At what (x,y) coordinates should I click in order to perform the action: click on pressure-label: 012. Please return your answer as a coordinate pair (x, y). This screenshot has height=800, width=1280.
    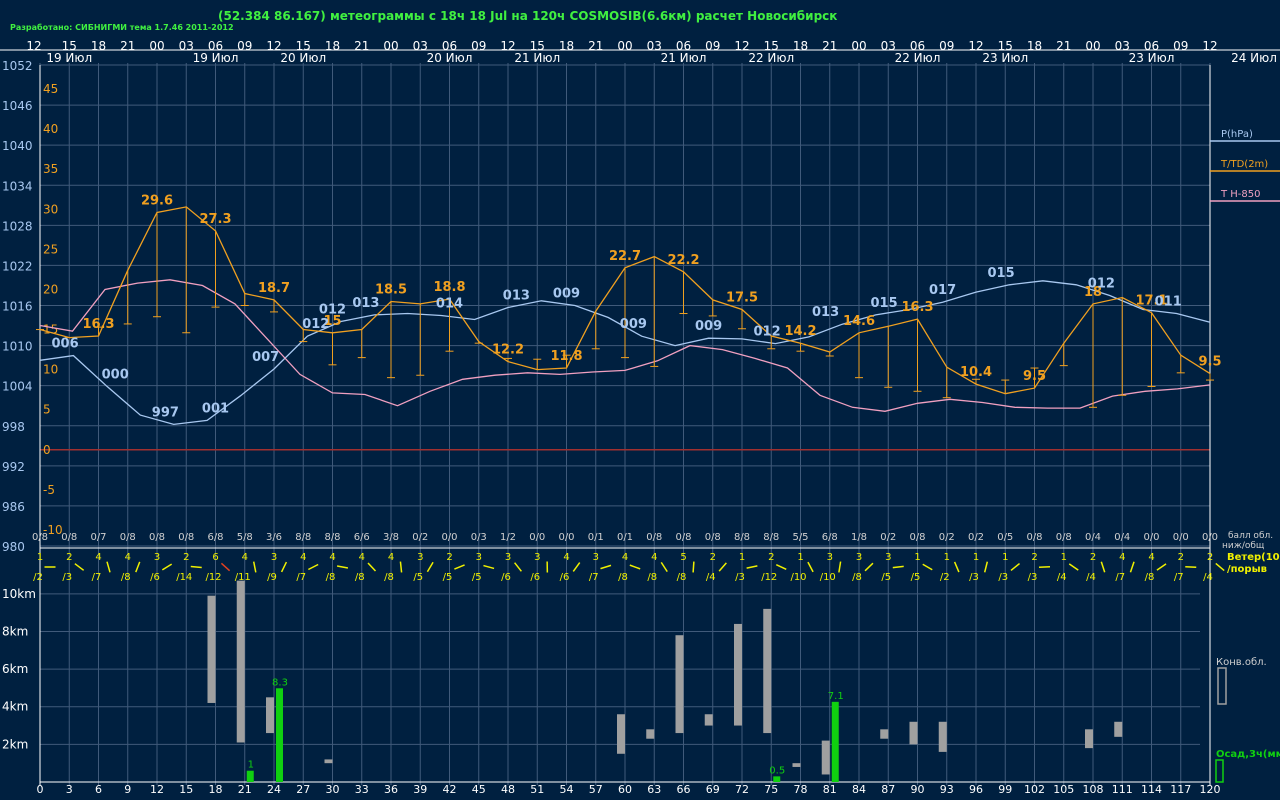
    Looking at the image, I should click on (315, 324).